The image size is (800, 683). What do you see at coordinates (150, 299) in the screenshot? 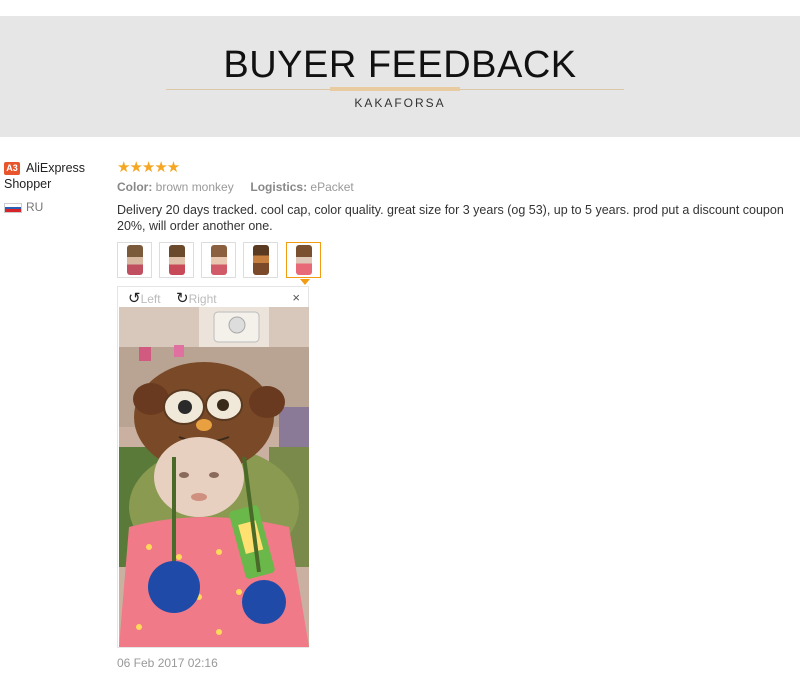
I see `rotate-left-label: Left` at bounding box center [150, 299].